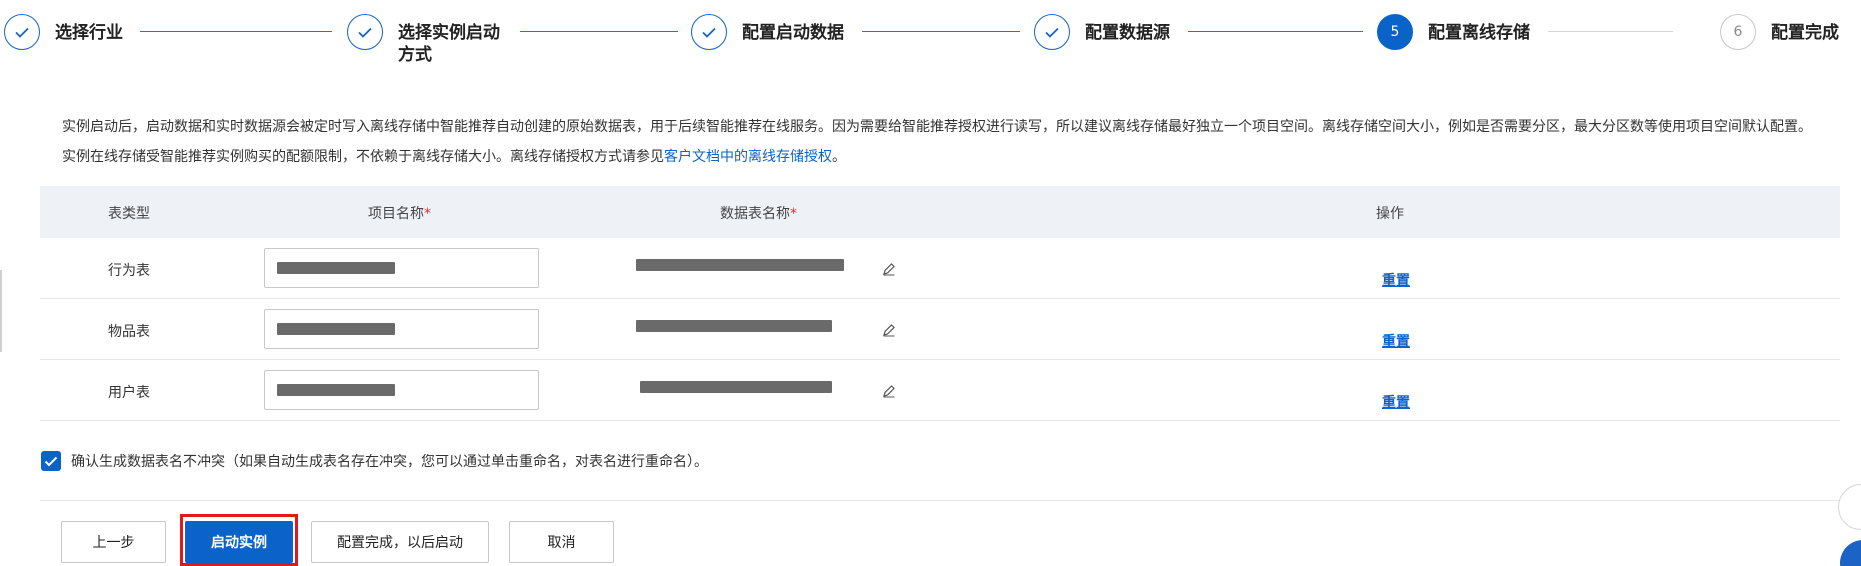  Describe the element at coordinates (89, 33) in the screenshot. I see `step-1-label: 选择行业` at that location.